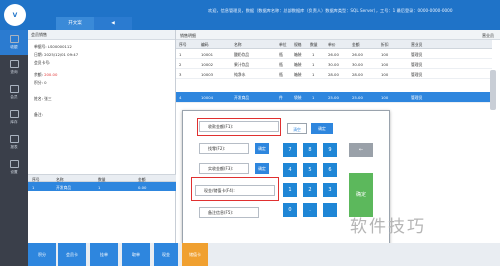 Image resolution: width=500 pixels, height=266 pixels. Describe the element at coordinates (264, 254) in the screenshot. I see `action-bar: 积分 会员卡 挂单 取单 现金 储值卡` at that location.